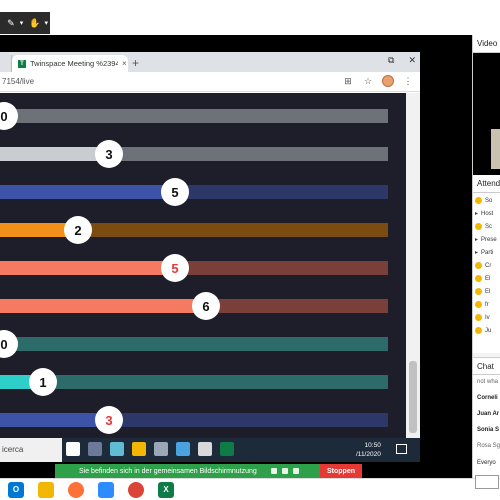 The width and height of the screenshot is (500, 500). Describe the element at coordinates (401, 449) in the screenshot. I see `notification-icon` at that location.